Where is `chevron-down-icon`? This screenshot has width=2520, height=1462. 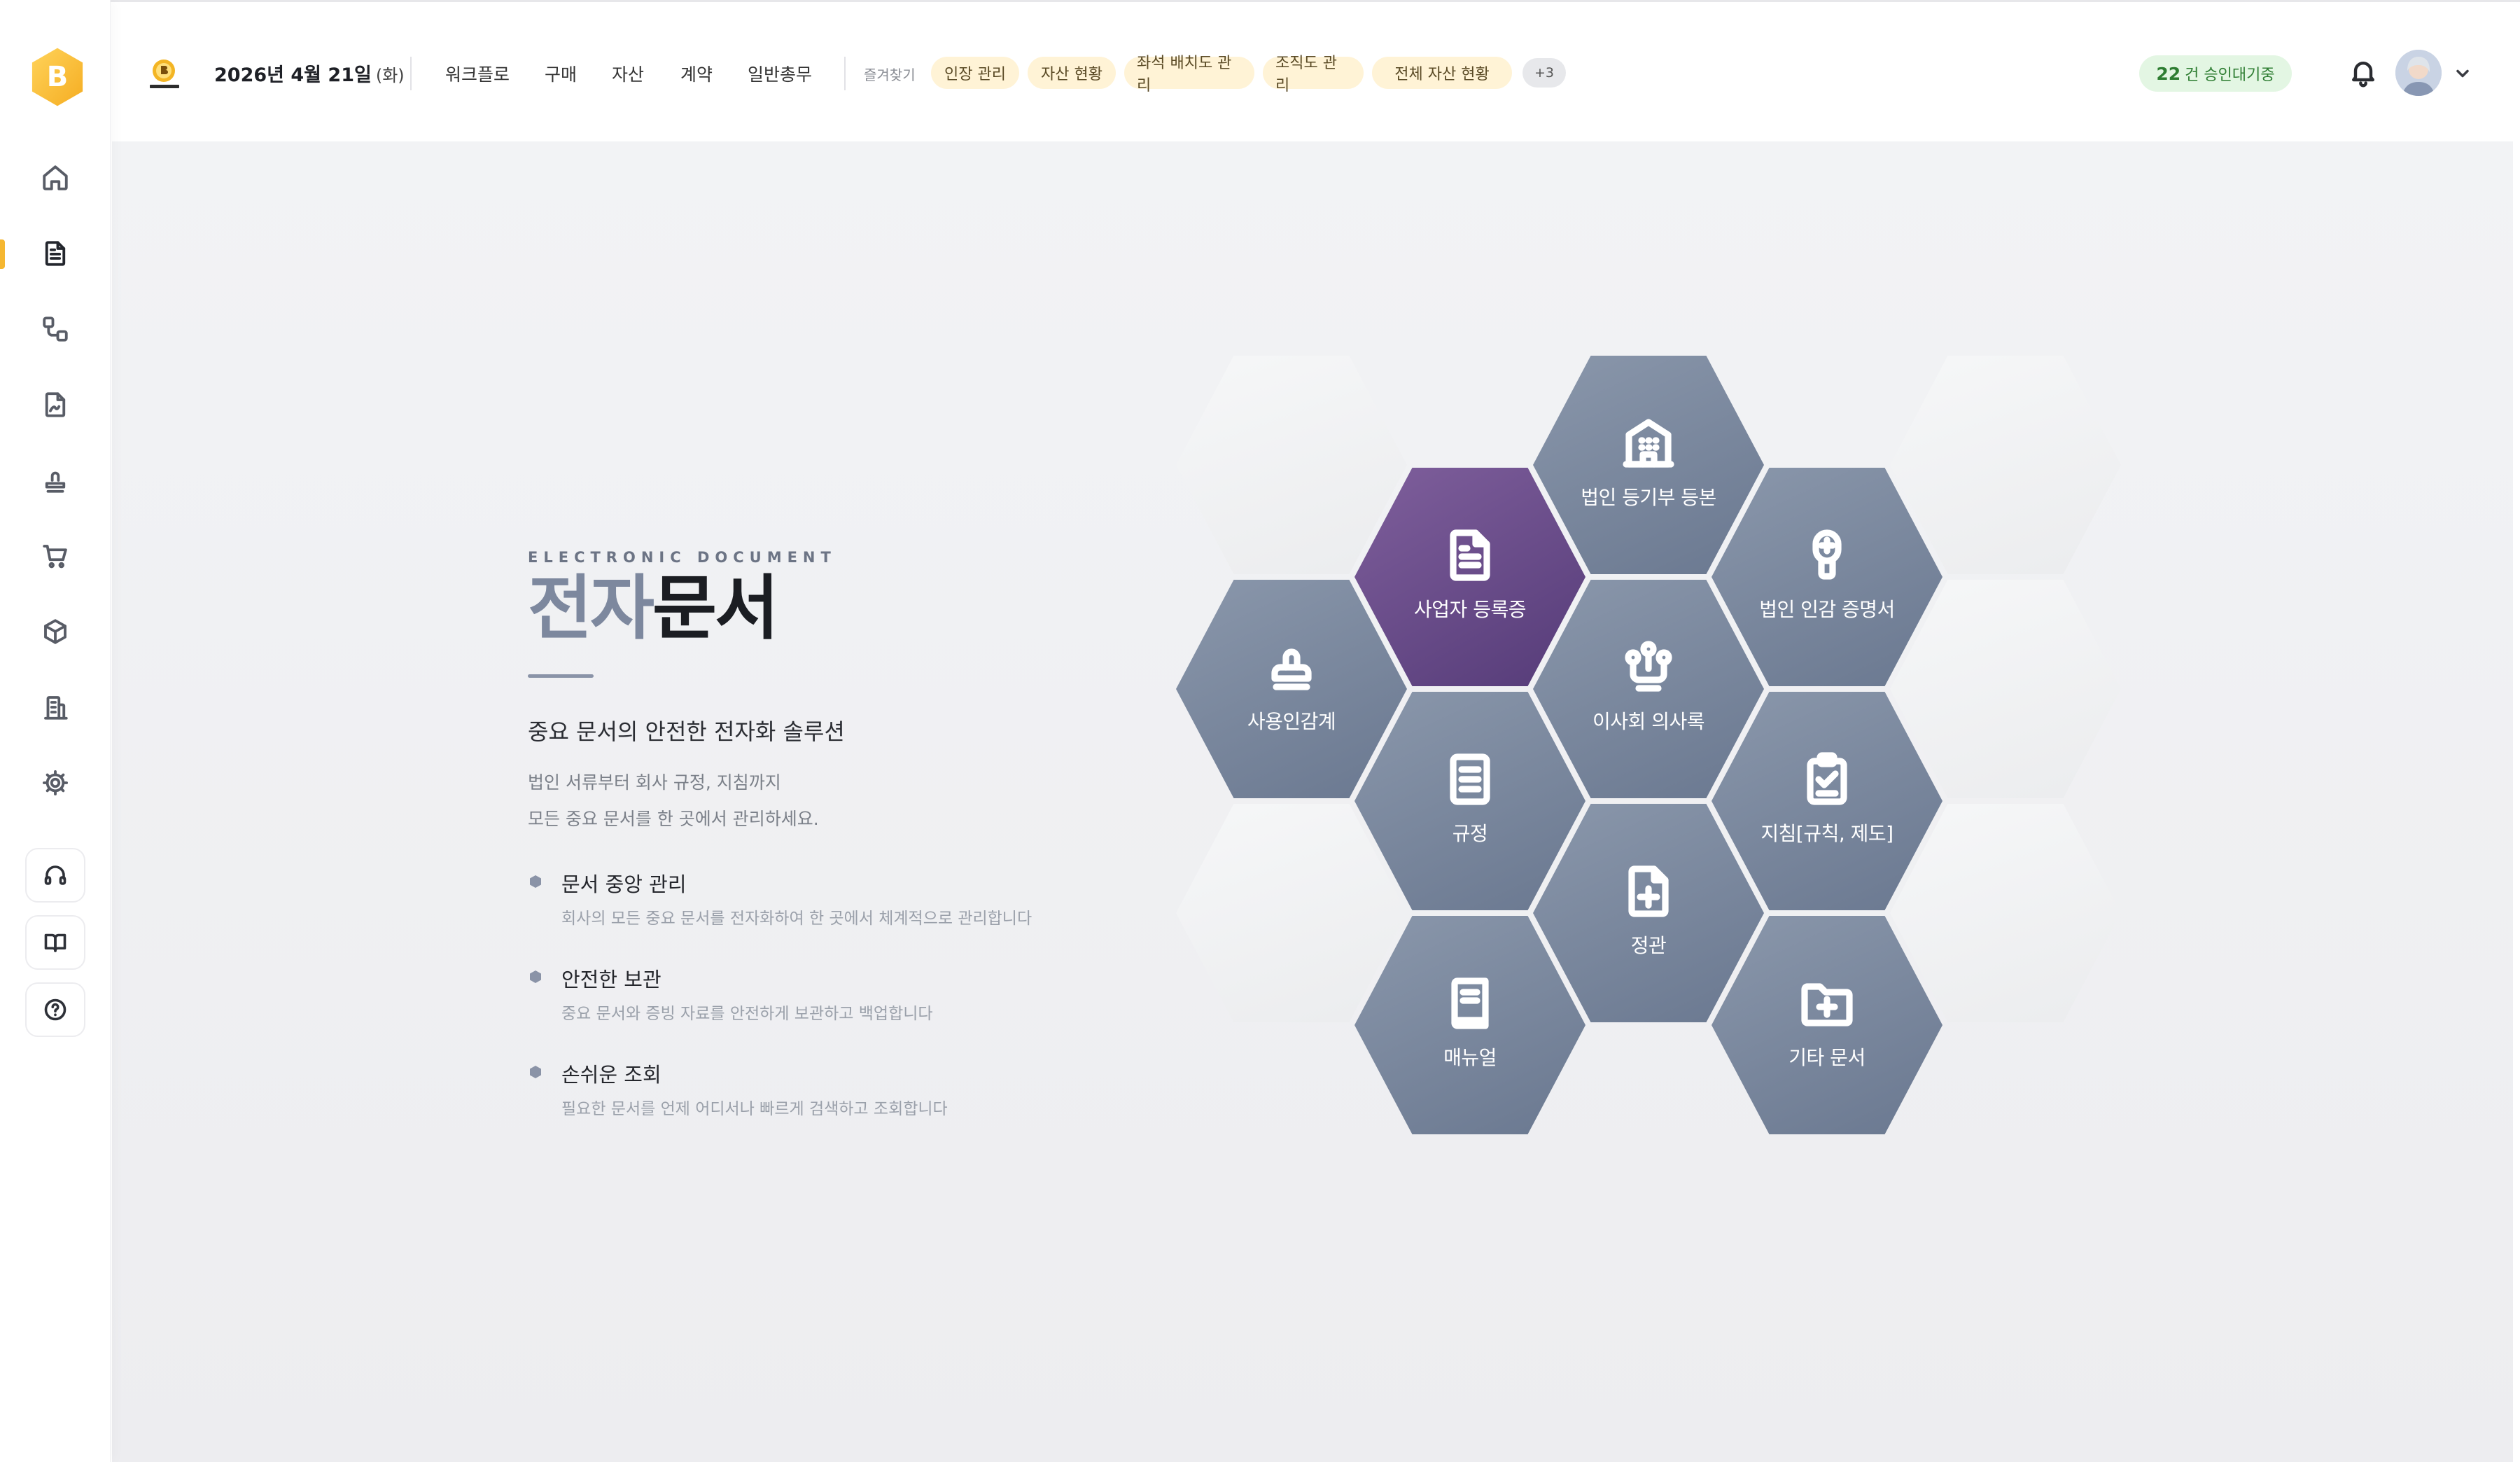 chevron-down-icon is located at coordinates (2462, 73).